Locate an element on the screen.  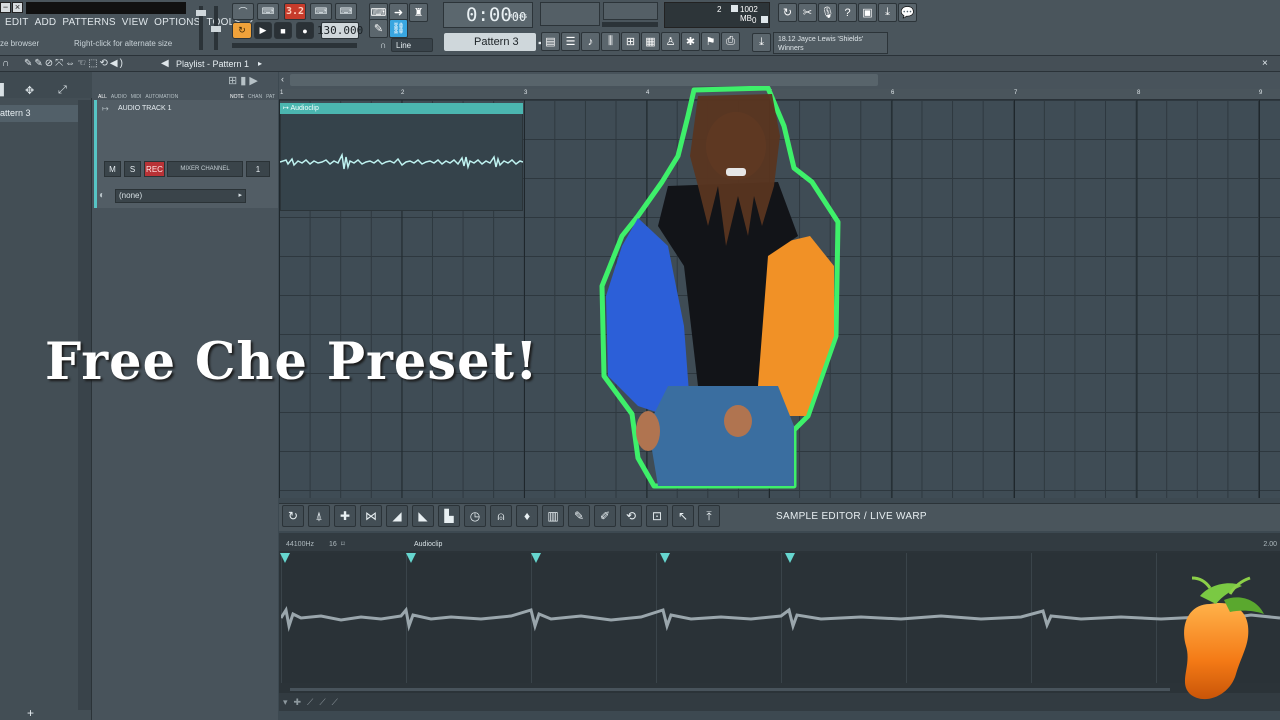
chat-icon: 💬 is located at coordinates (907, 12).